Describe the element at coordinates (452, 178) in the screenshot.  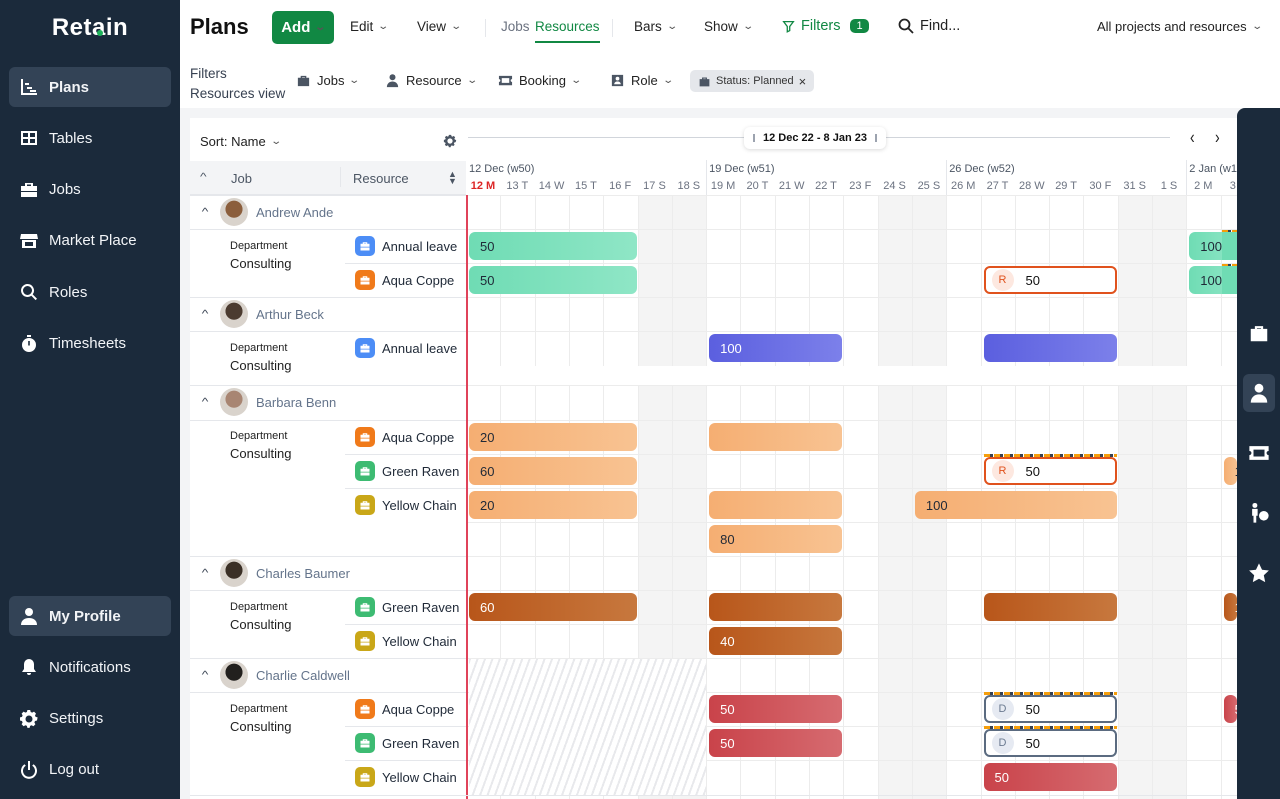
I see `sort-icon: ▲ ▼` at that location.